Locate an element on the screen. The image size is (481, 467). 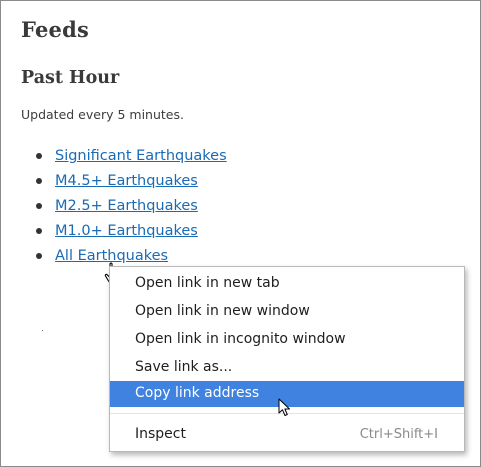
feed-link-significant: Significant Earthquakes is located at coordinates (141, 156).